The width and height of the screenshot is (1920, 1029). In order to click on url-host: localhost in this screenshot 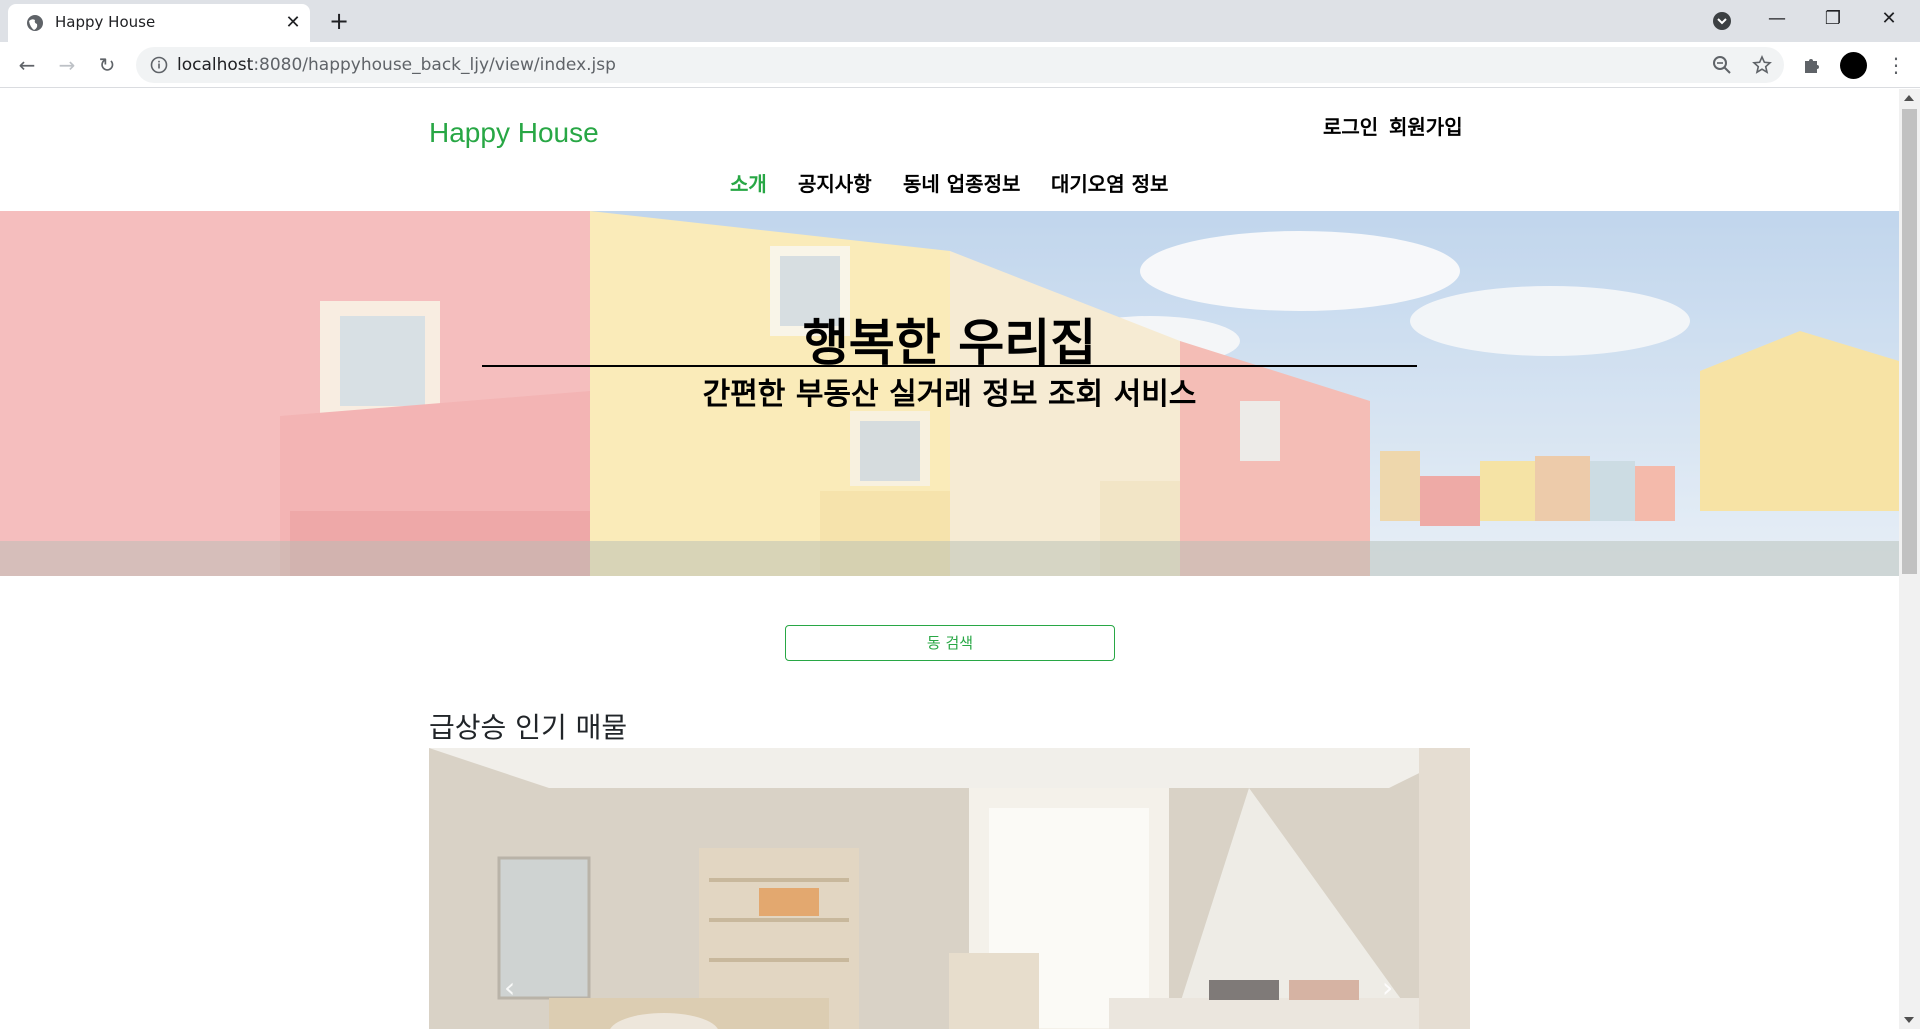, I will do `click(215, 65)`.